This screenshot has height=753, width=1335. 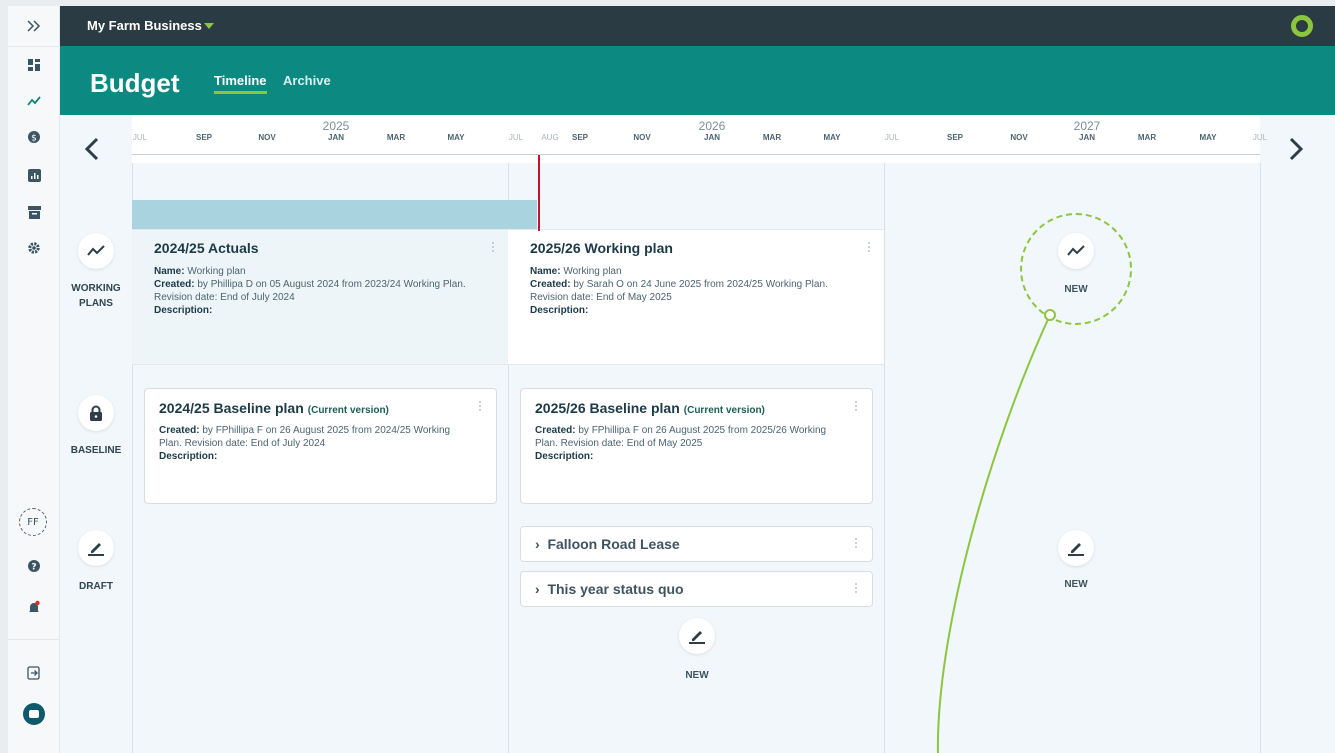 I want to click on actuals-period-bar, so click(x=334, y=214).